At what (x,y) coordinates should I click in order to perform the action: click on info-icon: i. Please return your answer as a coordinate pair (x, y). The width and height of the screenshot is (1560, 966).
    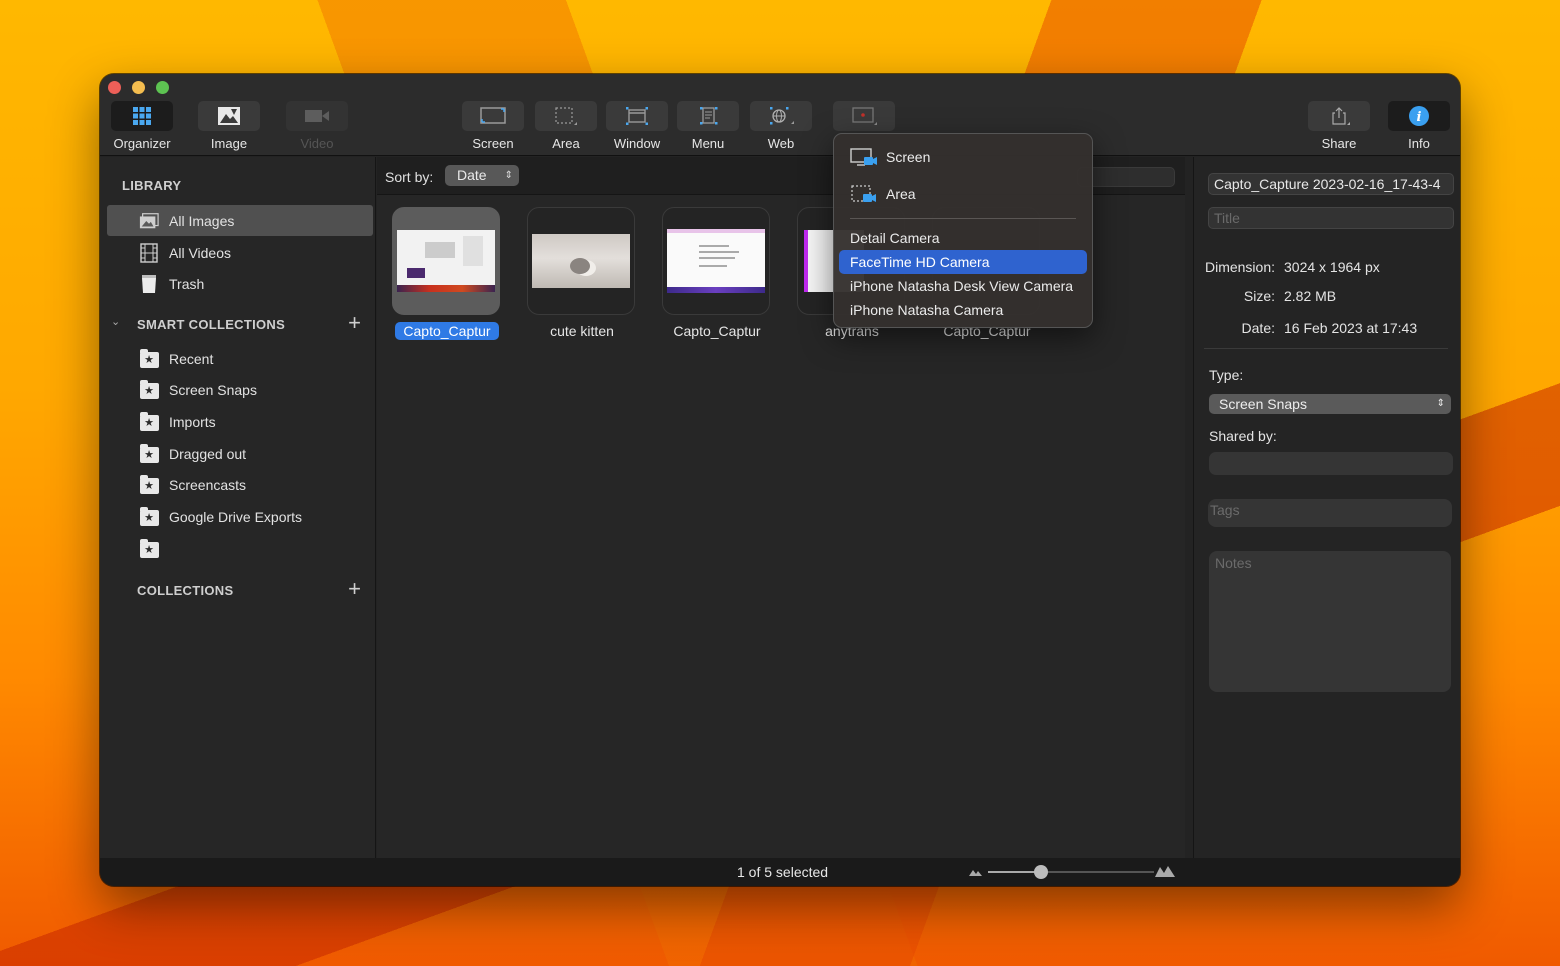
    Looking at the image, I should click on (1419, 116).